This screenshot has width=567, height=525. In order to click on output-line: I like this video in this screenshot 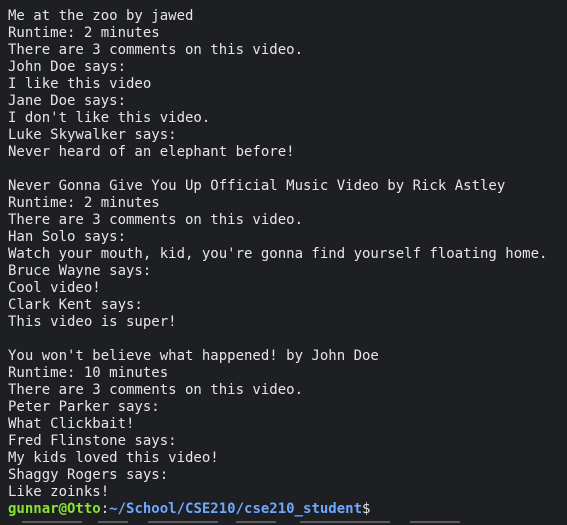, I will do `click(80, 84)`.